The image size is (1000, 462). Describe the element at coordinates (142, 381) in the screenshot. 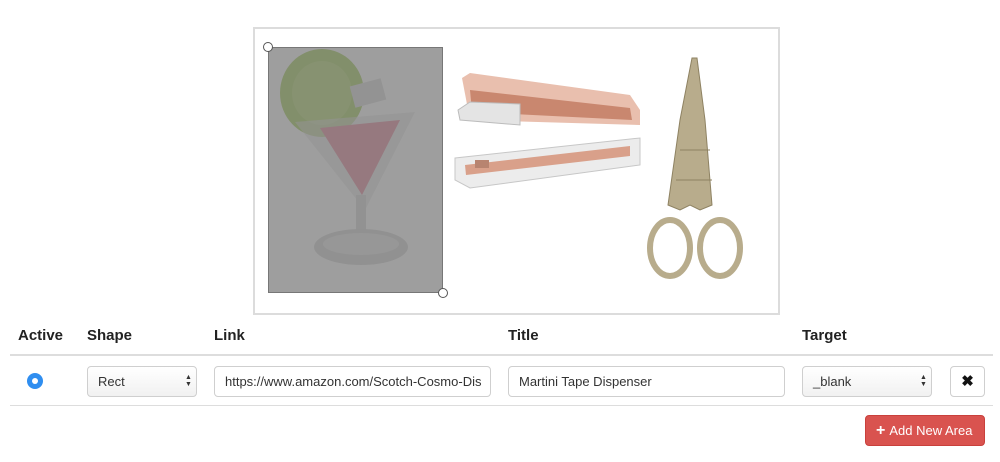

I see `shape-select: Rect ▲ ▼` at that location.